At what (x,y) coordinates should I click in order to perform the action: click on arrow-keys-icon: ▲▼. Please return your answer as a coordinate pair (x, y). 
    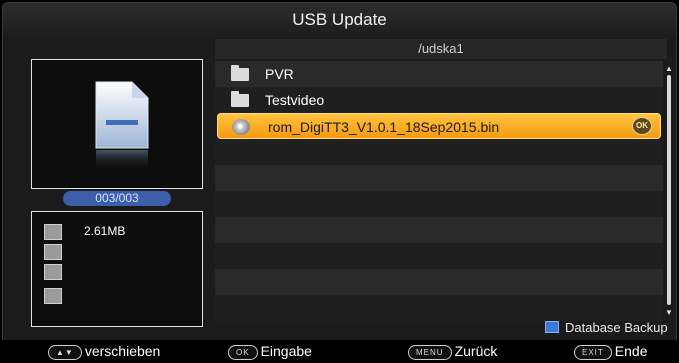
    Looking at the image, I should click on (65, 352).